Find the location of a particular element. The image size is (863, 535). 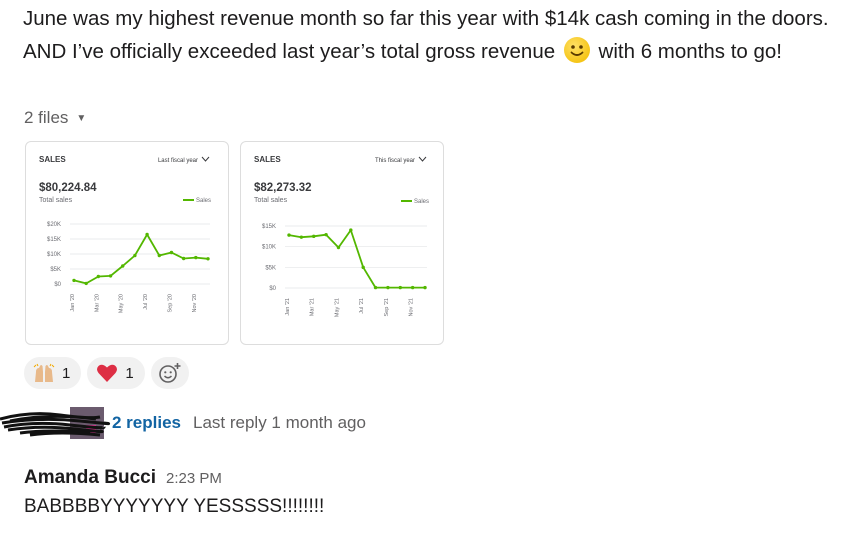

period-select: This fiscal year is located at coordinates (395, 161).